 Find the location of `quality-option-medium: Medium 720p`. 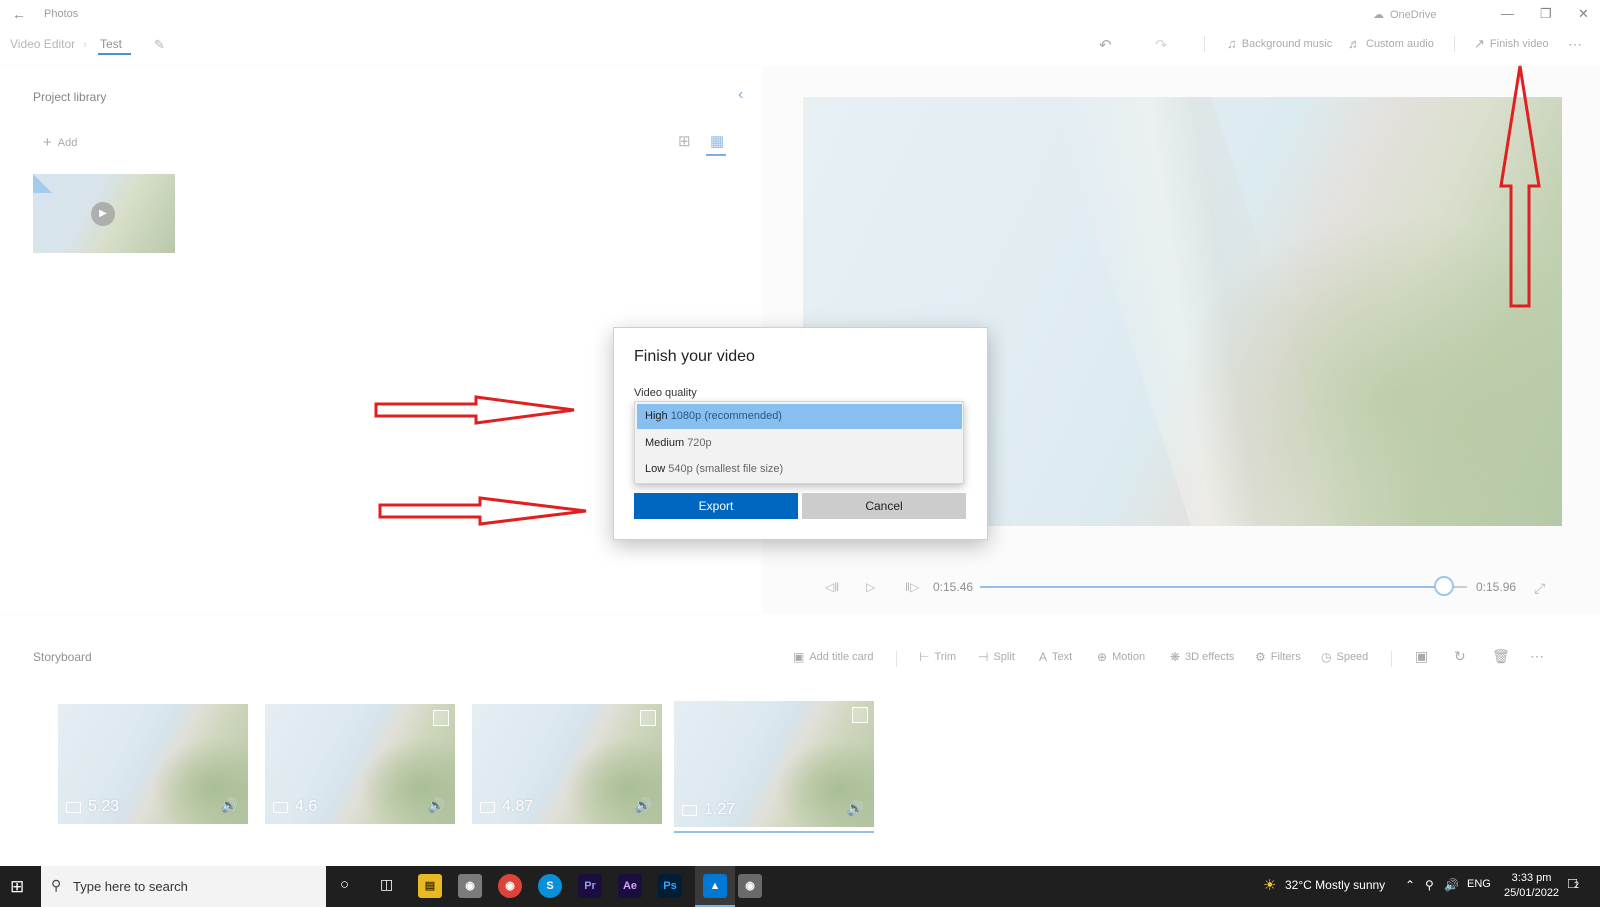

quality-option-medium: Medium 720p is located at coordinates (799, 443).